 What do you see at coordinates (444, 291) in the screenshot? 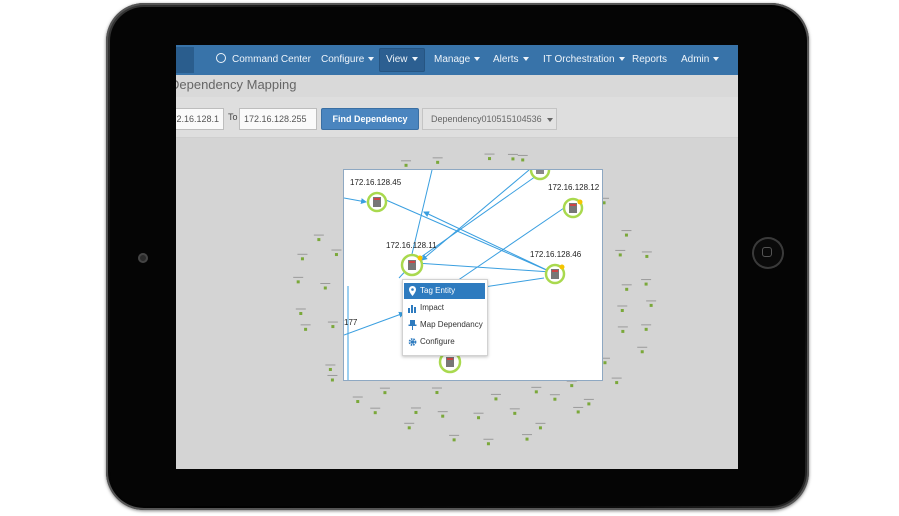
I see `menu-item-tag-entity: Tag Entity` at bounding box center [444, 291].